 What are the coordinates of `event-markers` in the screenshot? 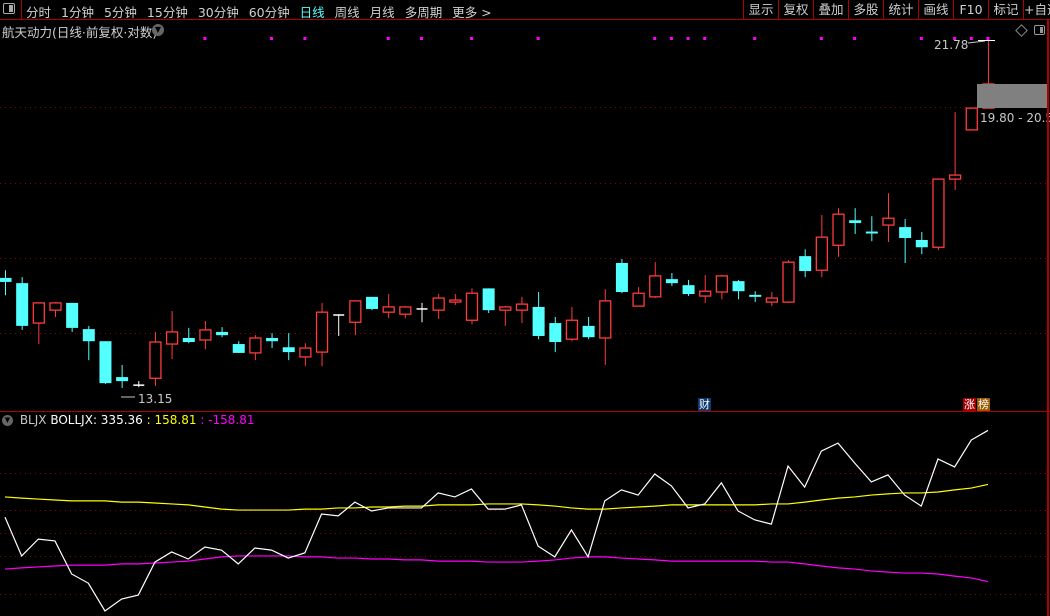 It's located at (596, 38).